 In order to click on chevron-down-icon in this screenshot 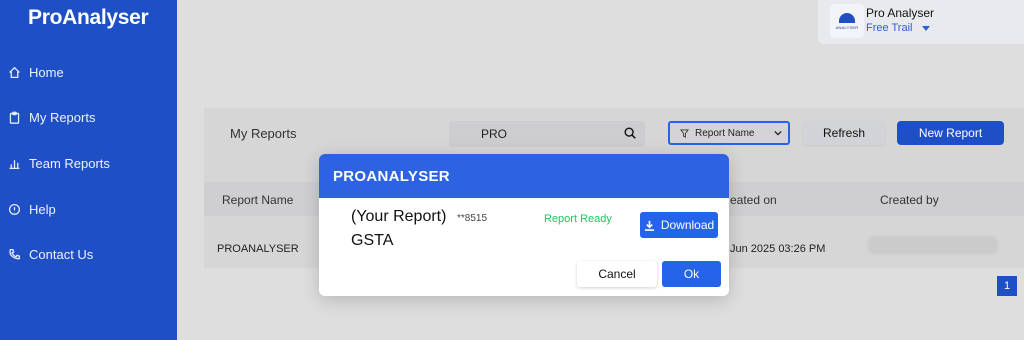, I will do `click(778, 133)`.